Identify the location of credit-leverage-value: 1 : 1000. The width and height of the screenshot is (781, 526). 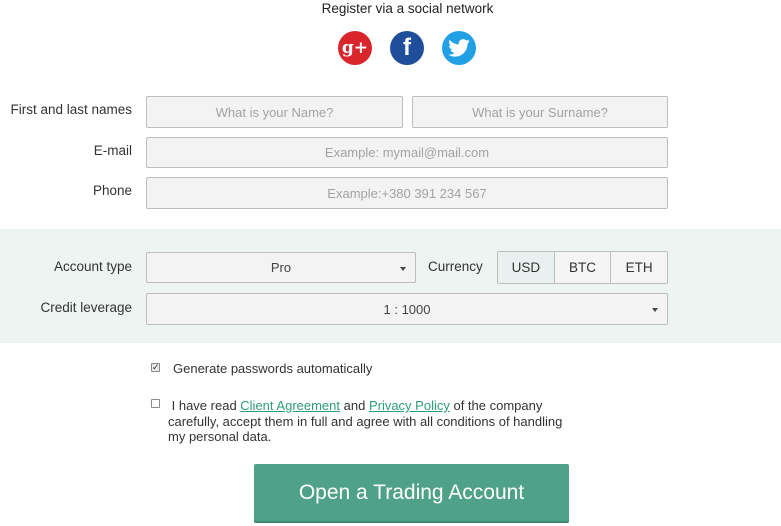
(407, 309).